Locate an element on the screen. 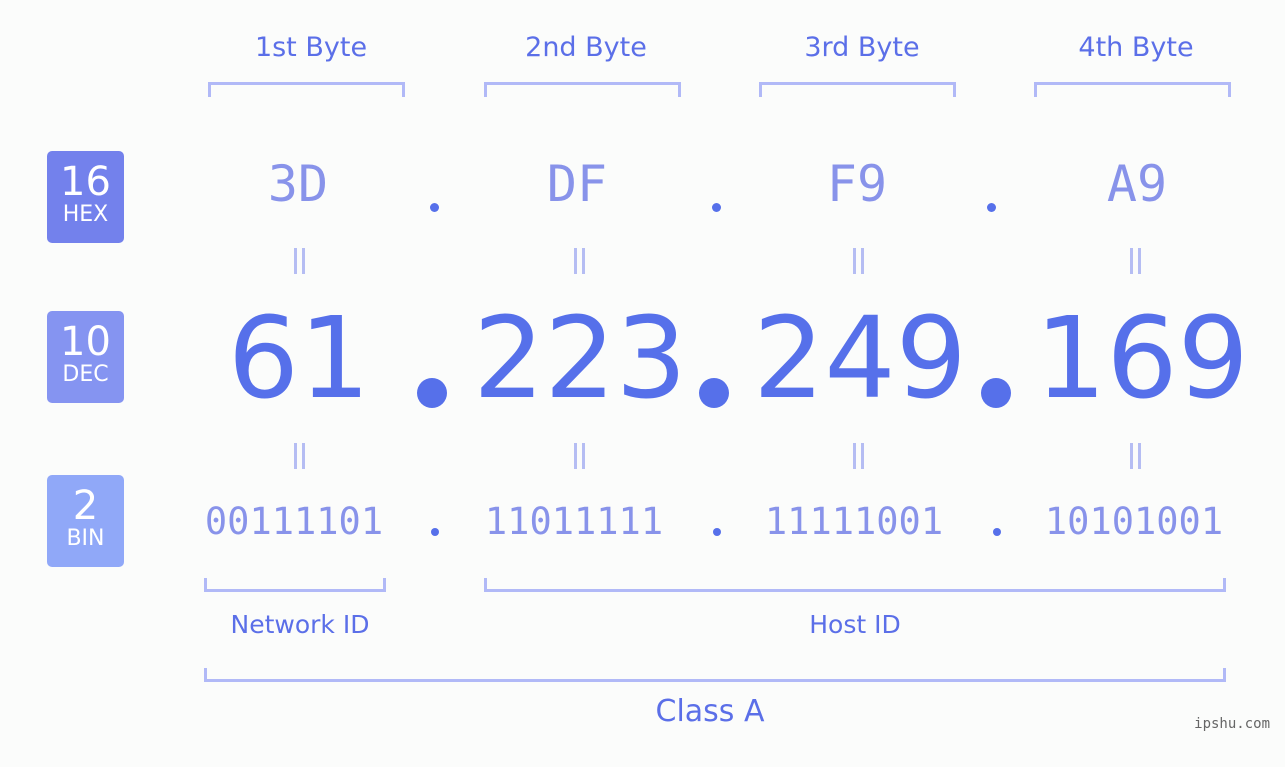 The height and width of the screenshot is (767, 1285). bin-badge-label: BIN is located at coordinates (85, 538).